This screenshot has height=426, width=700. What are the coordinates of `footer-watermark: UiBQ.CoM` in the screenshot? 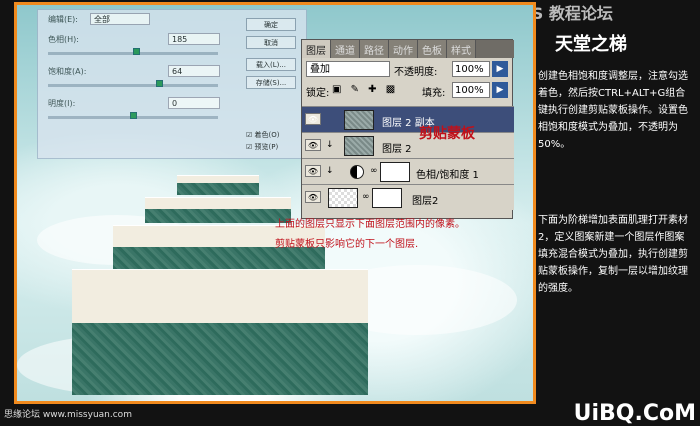 It's located at (634, 413).